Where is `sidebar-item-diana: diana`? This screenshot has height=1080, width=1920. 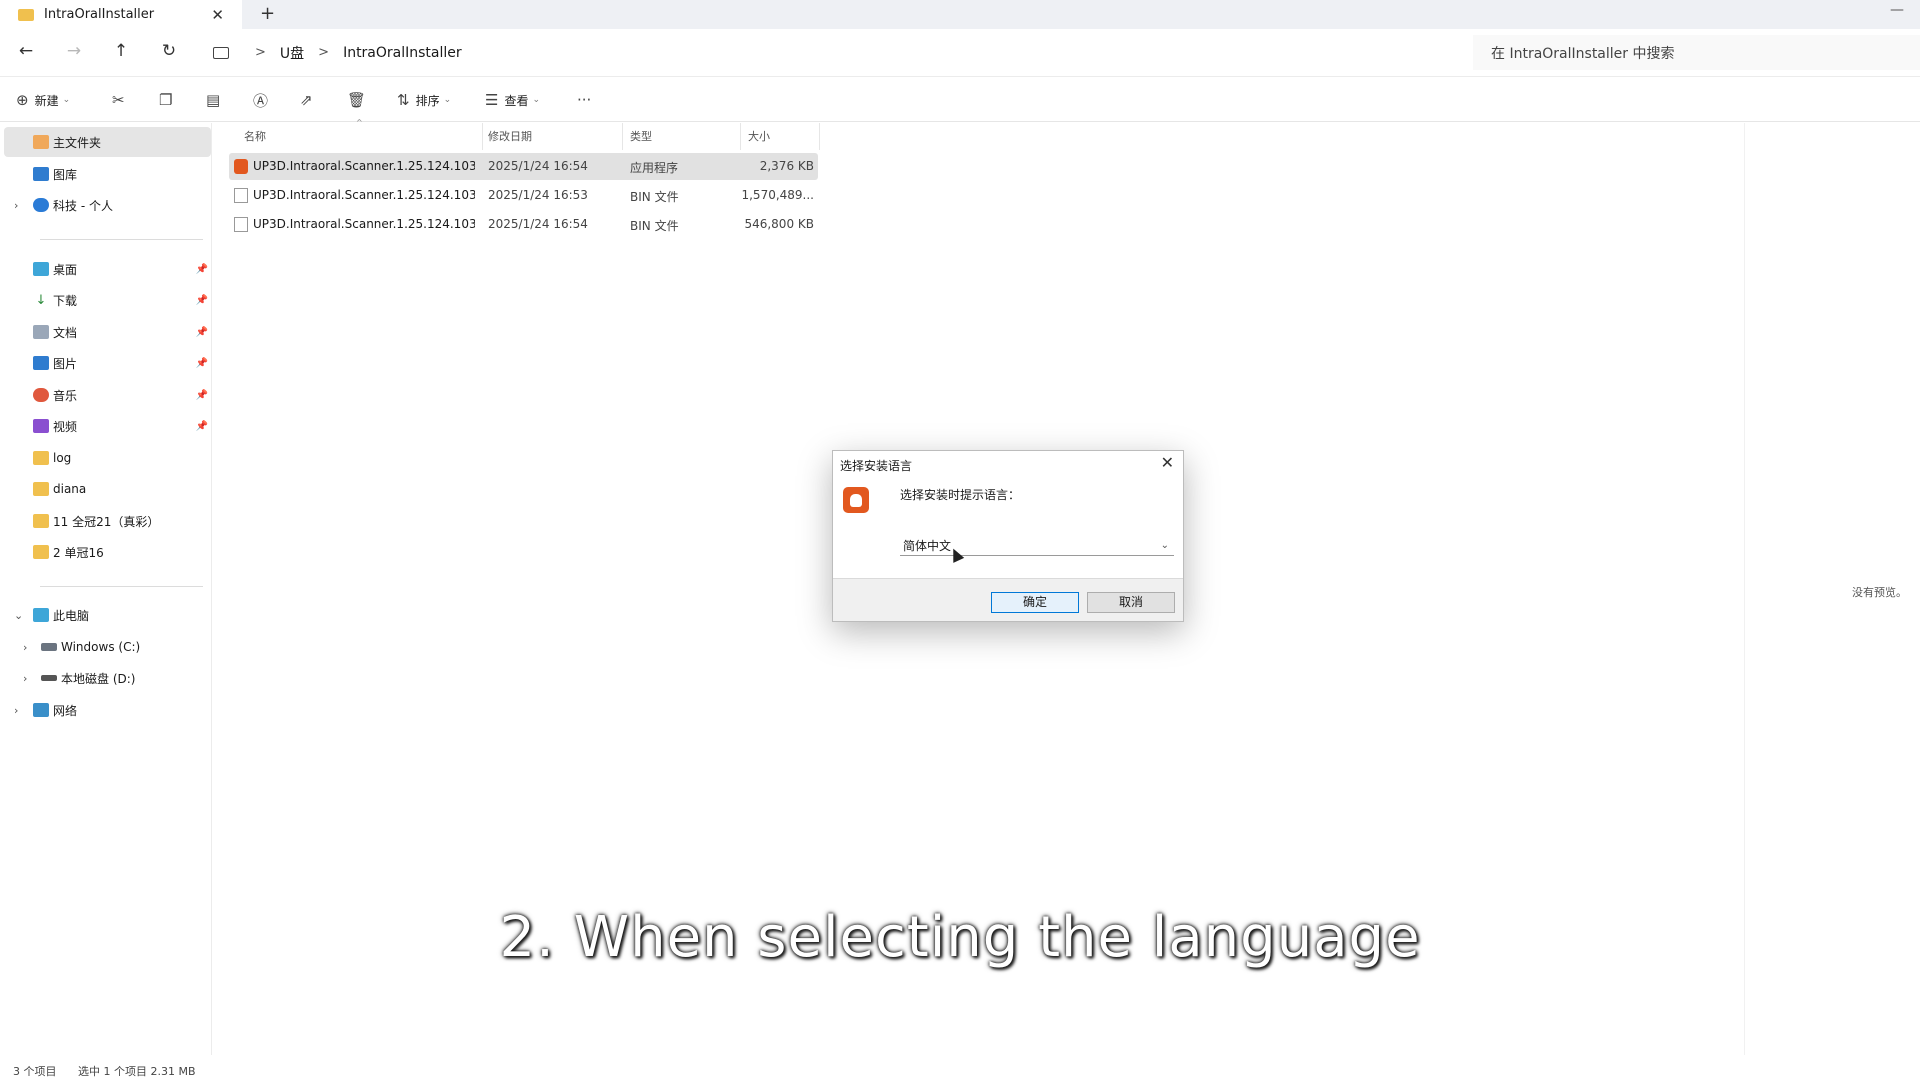
sidebar-item-diana: diana is located at coordinates (107, 489).